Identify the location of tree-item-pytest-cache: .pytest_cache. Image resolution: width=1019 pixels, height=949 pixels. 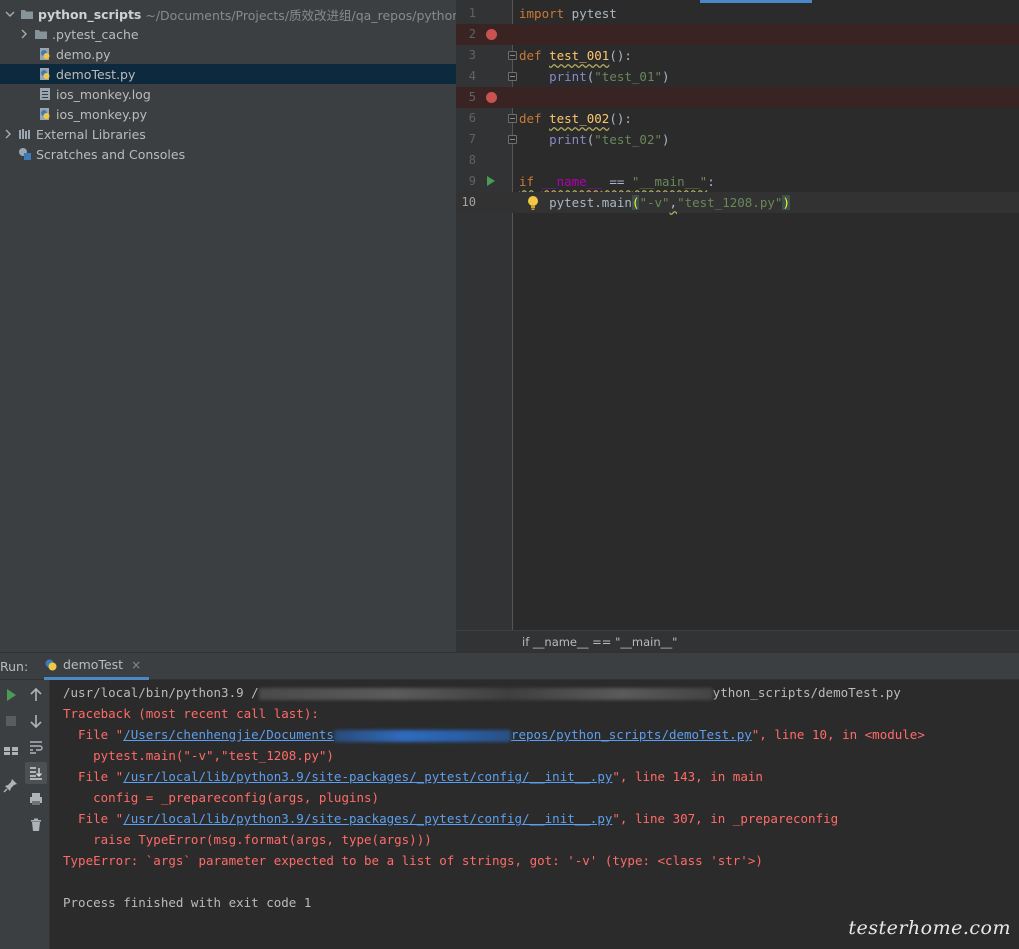
(228, 34).